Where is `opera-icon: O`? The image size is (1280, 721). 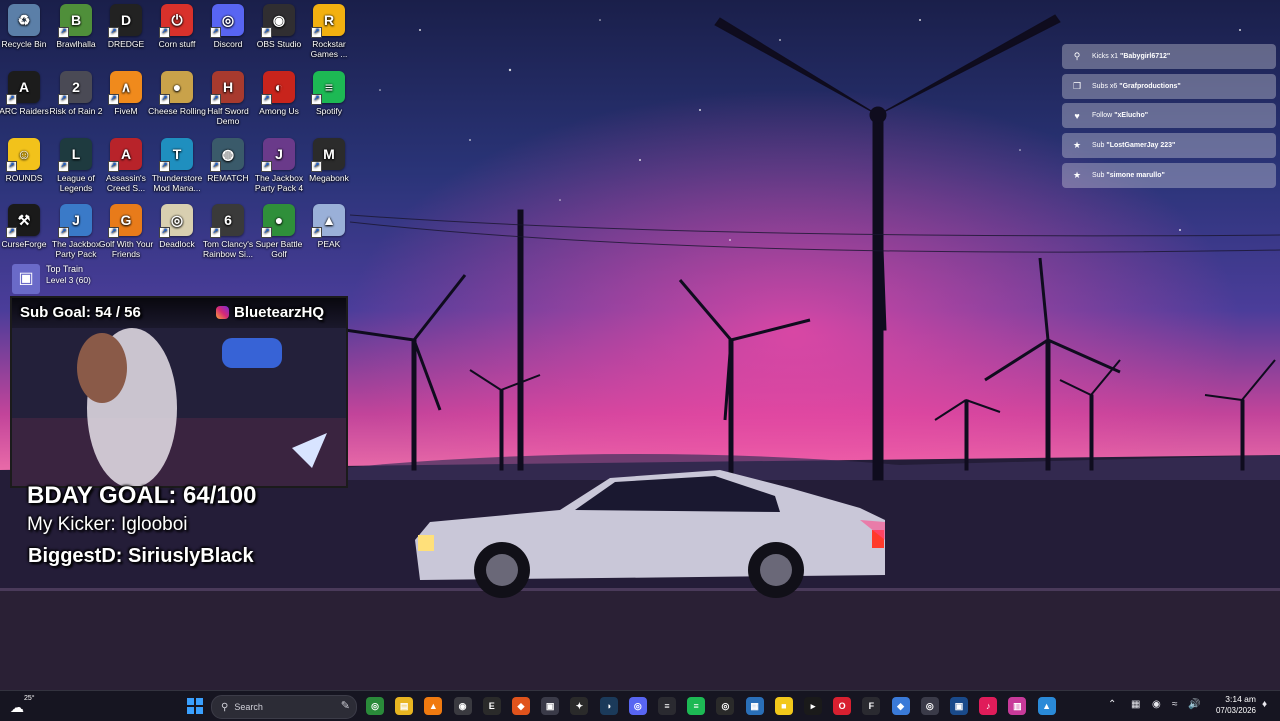 opera-icon: O is located at coordinates (842, 706).